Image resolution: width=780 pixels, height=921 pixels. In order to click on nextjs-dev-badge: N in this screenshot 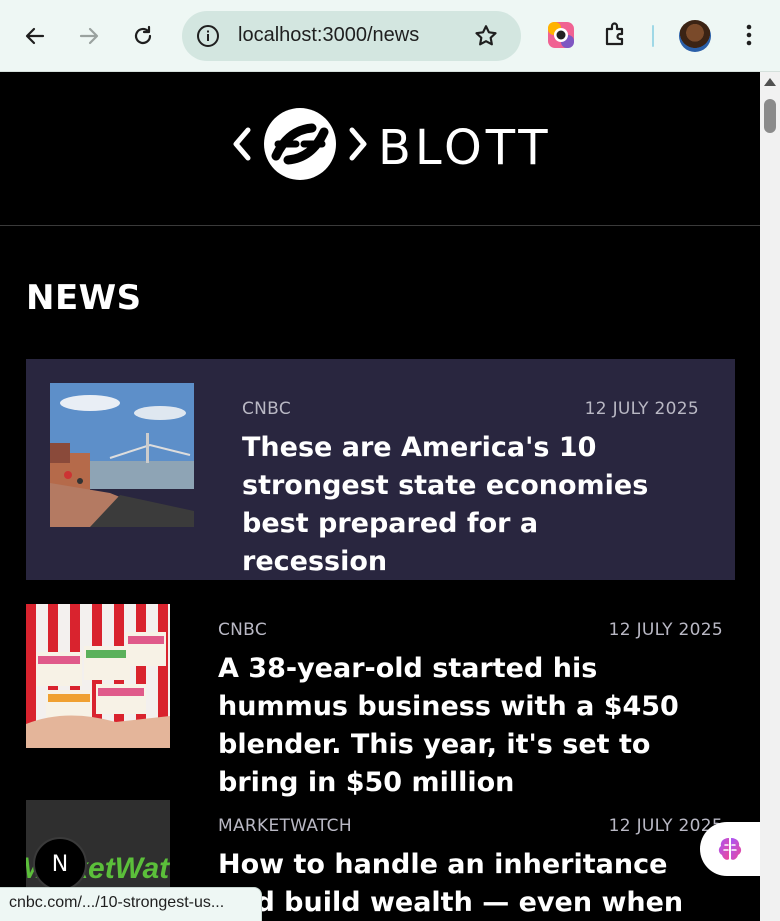, I will do `click(60, 864)`.